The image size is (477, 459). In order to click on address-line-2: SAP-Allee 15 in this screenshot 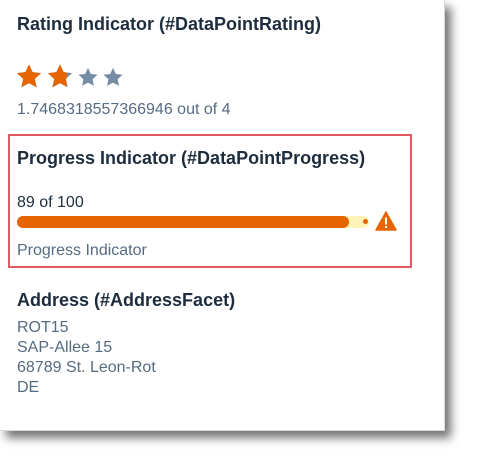, I will do `click(65, 347)`.